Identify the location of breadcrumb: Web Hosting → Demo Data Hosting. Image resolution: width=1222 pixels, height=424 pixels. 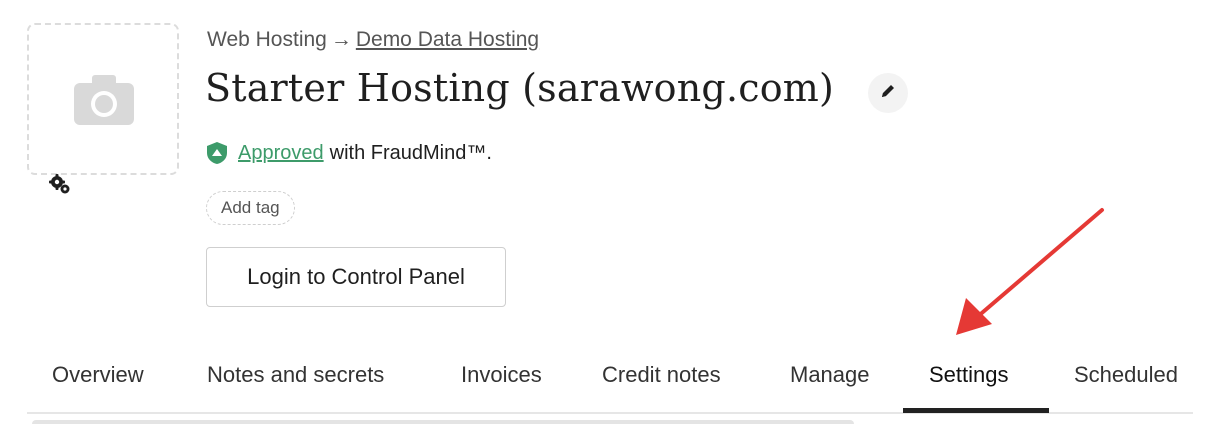
(373, 40).